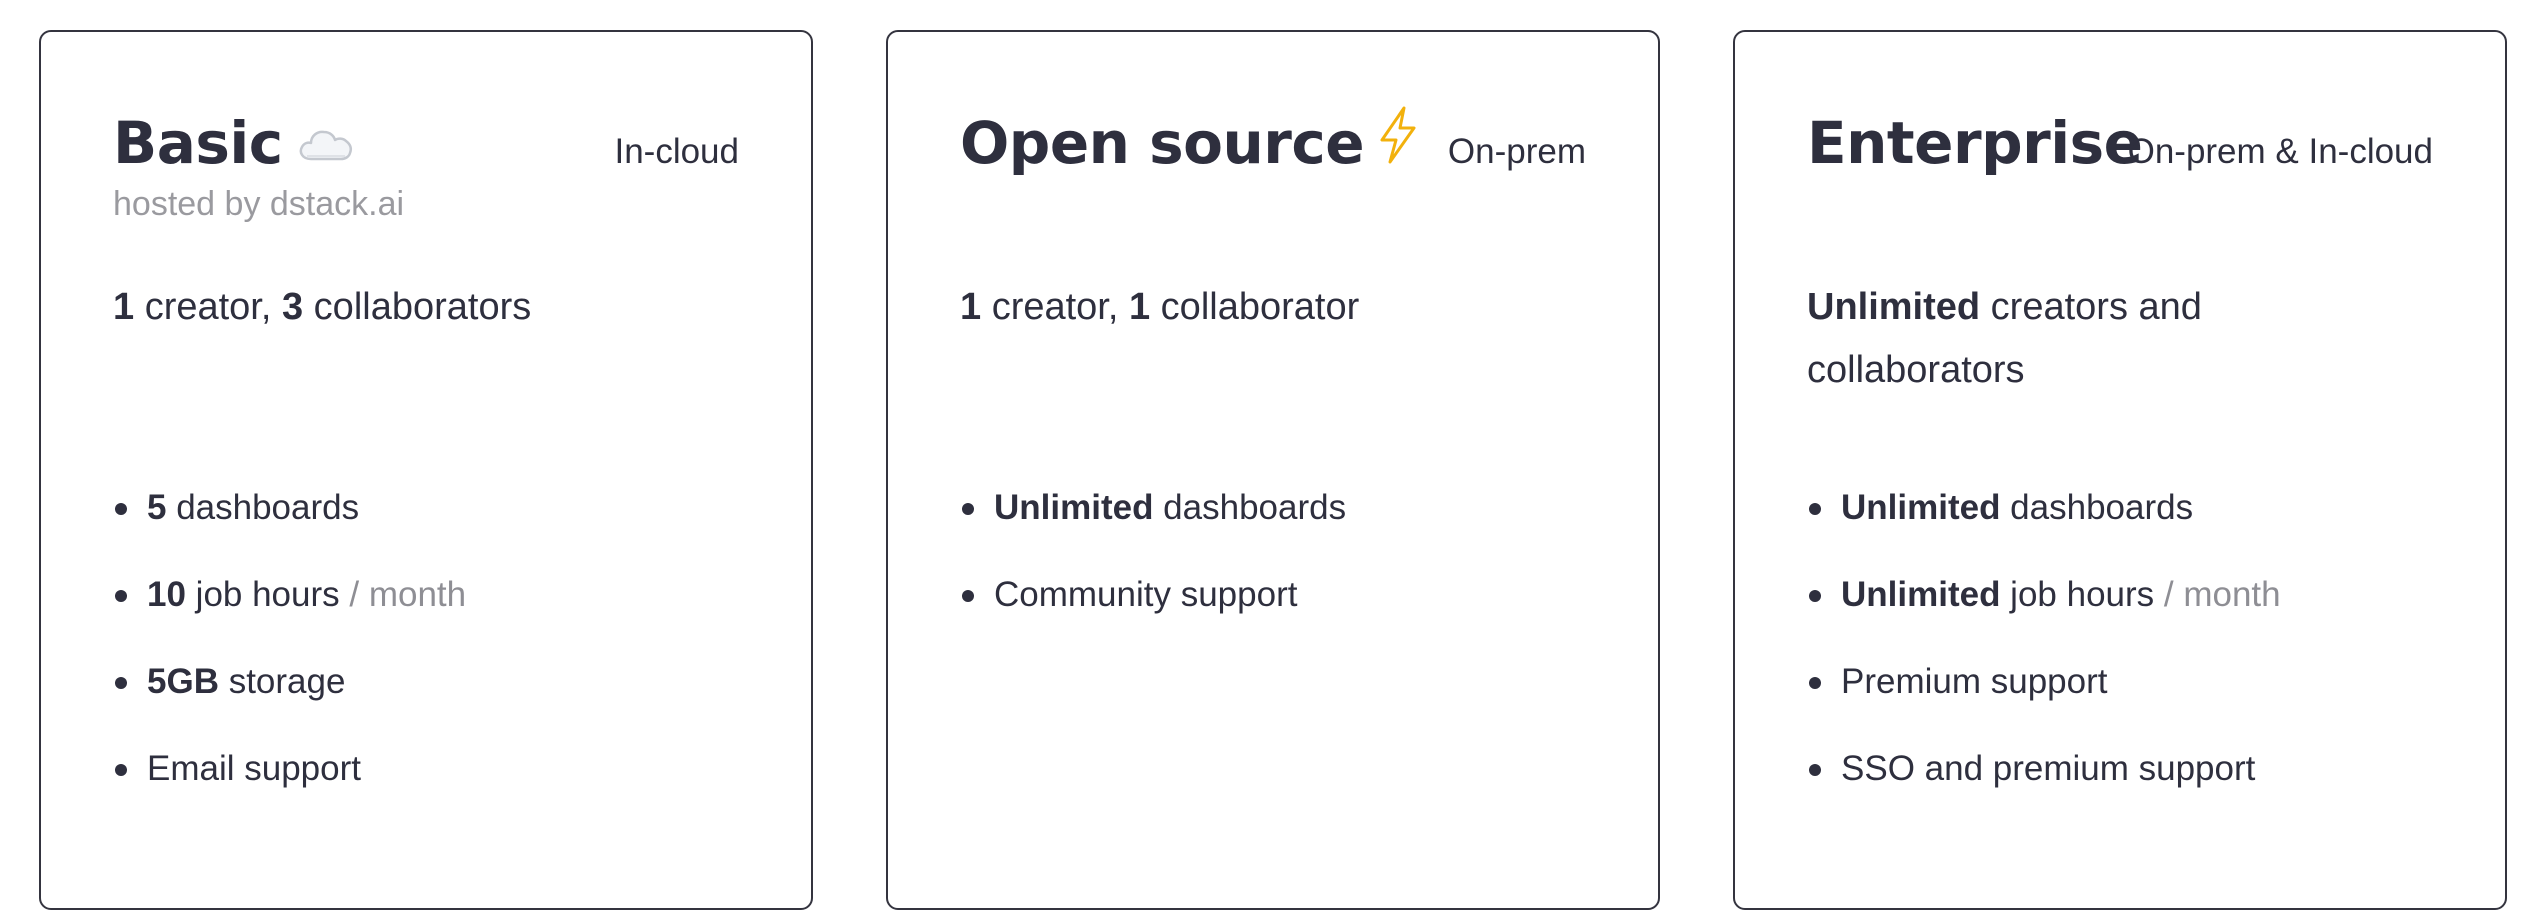 Image resolution: width=2548 pixels, height=910 pixels. What do you see at coordinates (289, 701) in the screenshot?
I see `list-item: 5GB storage` at bounding box center [289, 701].